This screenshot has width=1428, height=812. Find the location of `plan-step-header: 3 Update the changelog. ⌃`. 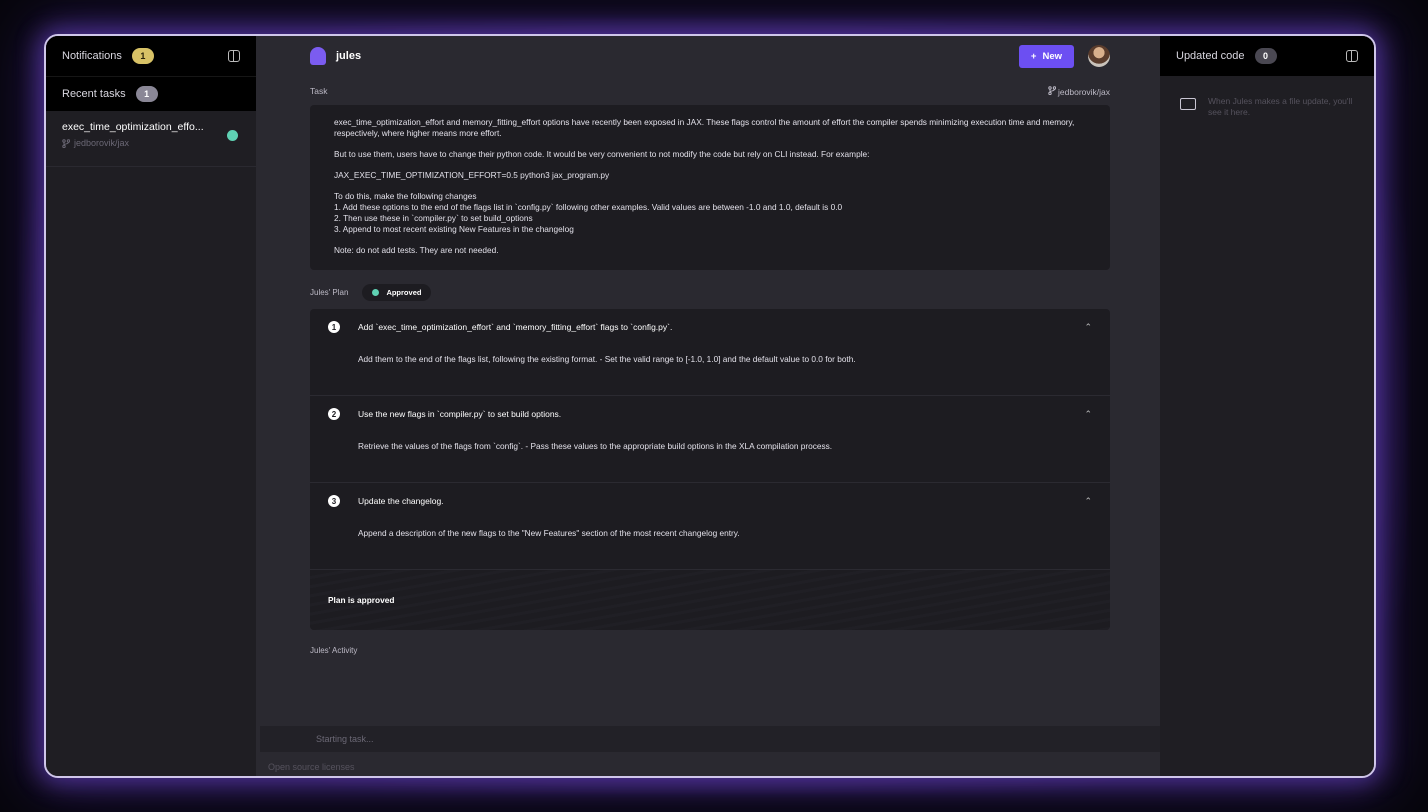

plan-step-header: 3 Update the changelog. ⌃ is located at coordinates (710, 501).